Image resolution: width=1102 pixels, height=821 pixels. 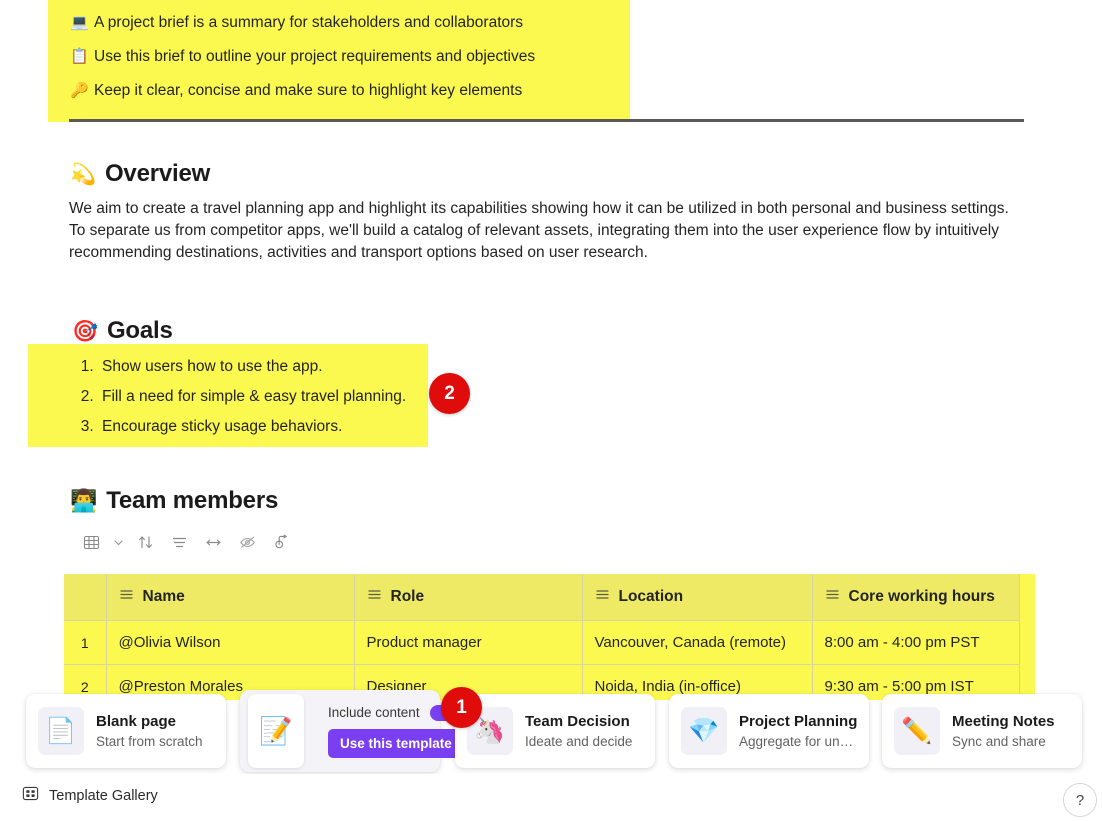 I want to click on cell-hours: 8:00 am - 4:00 pm PST, so click(x=915, y=642).